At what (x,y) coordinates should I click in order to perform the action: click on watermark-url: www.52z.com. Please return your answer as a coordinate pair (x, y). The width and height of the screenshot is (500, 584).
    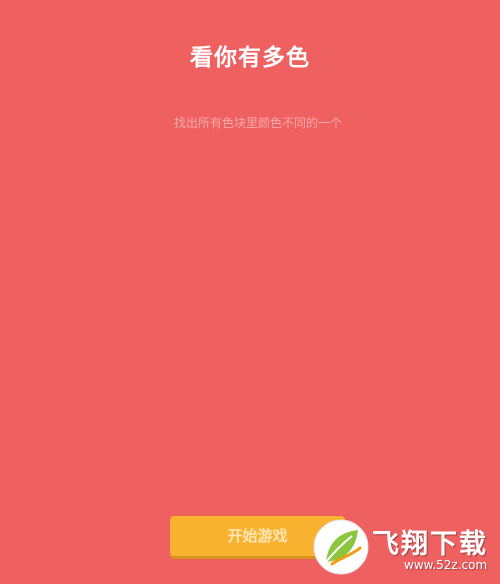
    Looking at the image, I should click on (446, 565).